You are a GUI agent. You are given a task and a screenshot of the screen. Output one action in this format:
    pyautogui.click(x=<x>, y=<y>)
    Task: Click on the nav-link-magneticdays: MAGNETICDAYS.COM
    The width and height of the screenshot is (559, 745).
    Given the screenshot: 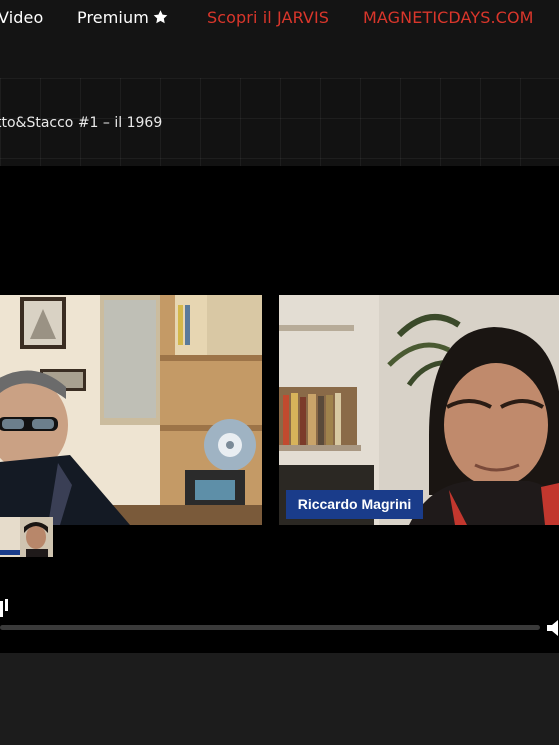 What is the action you would take?
    pyautogui.click(x=448, y=17)
    